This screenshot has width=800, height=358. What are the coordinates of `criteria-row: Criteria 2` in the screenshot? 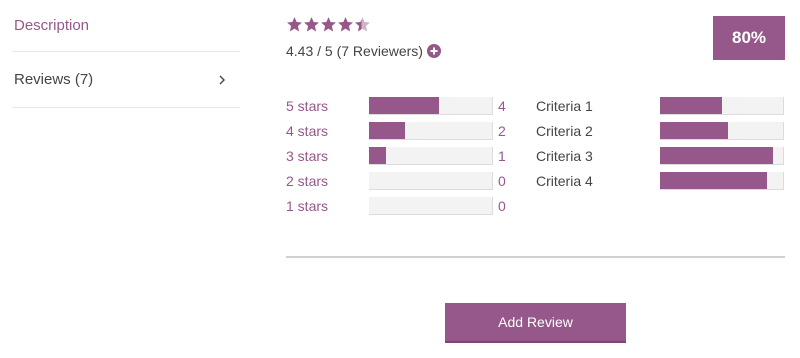 It's located at (661, 132).